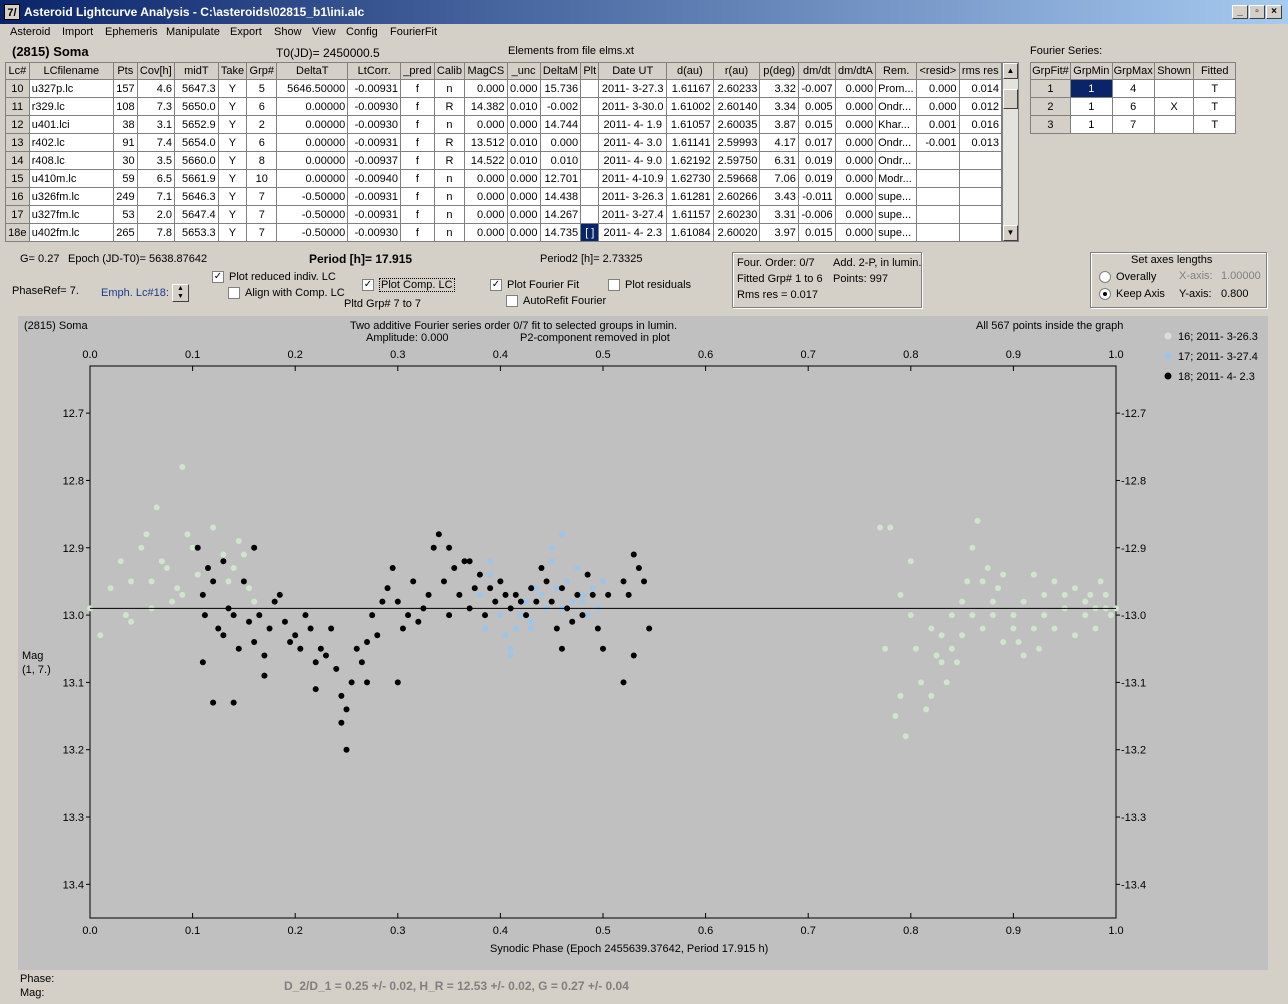  What do you see at coordinates (560, 178) in the screenshot?
I see `table-cell: 12.701` at bounding box center [560, 178].